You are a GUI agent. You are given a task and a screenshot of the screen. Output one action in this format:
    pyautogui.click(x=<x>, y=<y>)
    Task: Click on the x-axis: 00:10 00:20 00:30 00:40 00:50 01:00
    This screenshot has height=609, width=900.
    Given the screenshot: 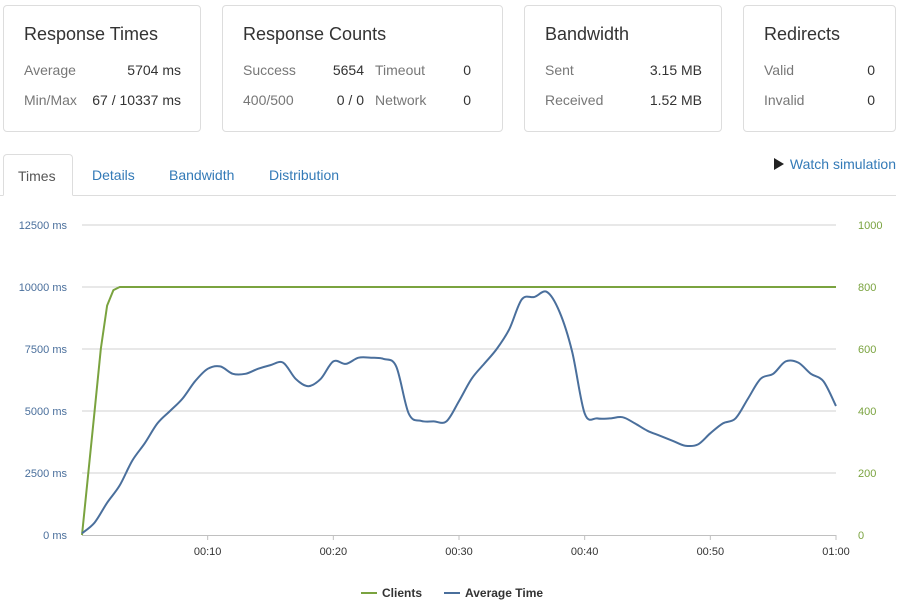 What is the action you would take?
    pyautogui.click(x=466, y=546)
    